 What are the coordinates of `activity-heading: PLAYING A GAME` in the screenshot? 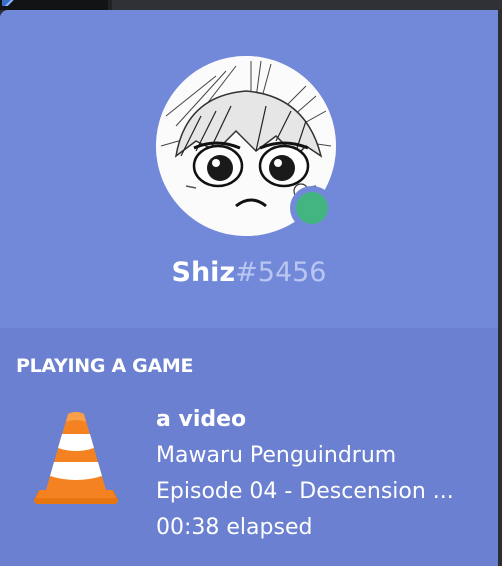 It's located at (105, 366).